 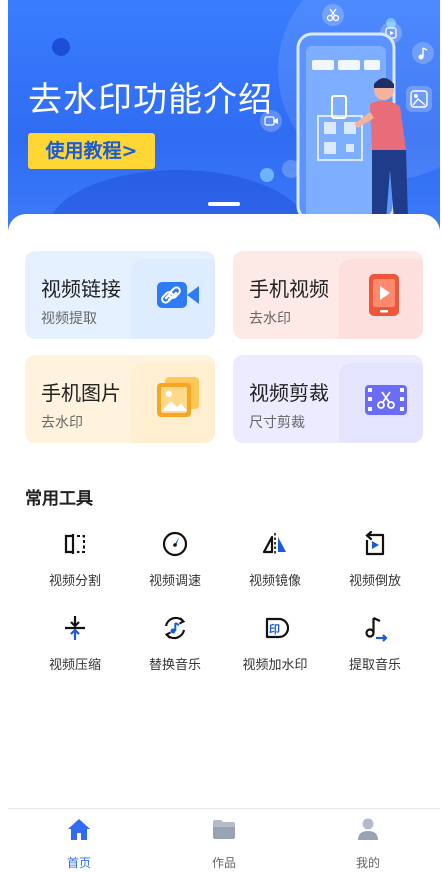 What do you see at coordinates (274, 544) in the screenshot?
I see `mirror-icon` at bounding box center [274, 544].